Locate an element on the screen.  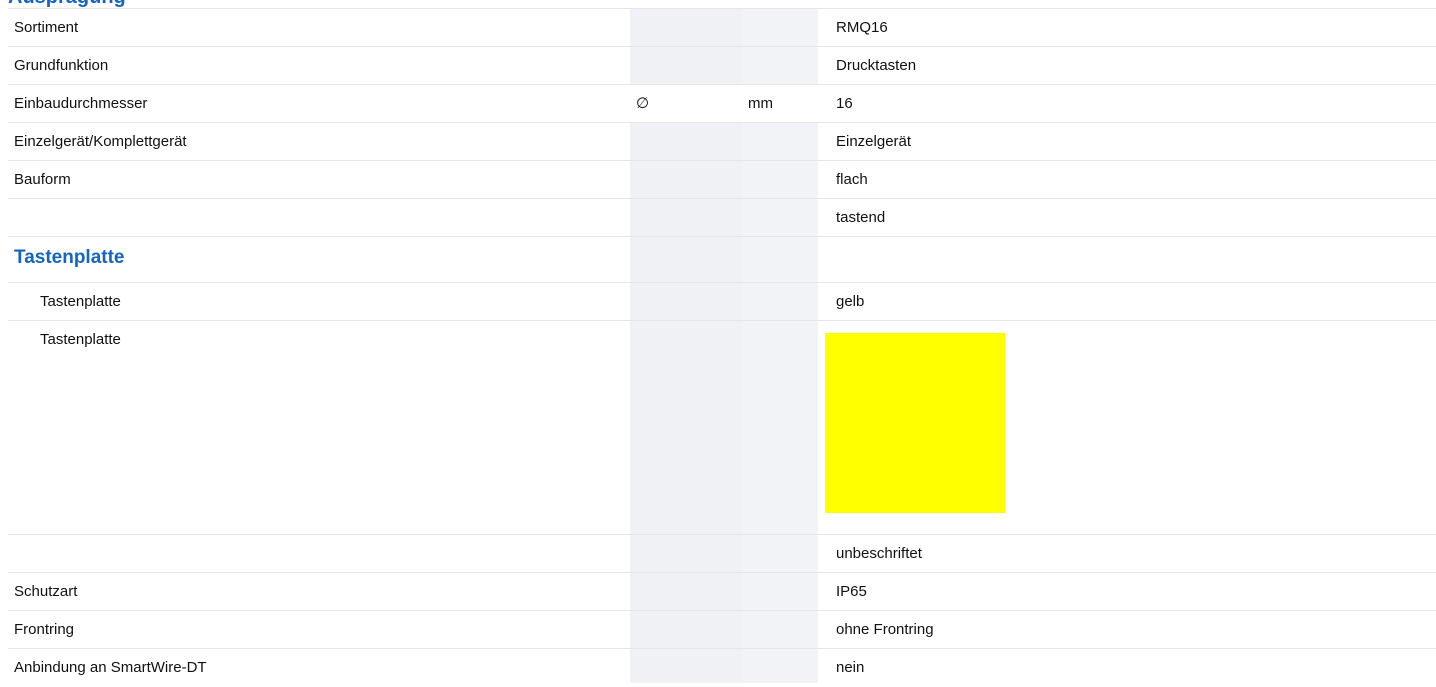
row-value-sortiment: RMQ16 is located at coordinates (862, 27).